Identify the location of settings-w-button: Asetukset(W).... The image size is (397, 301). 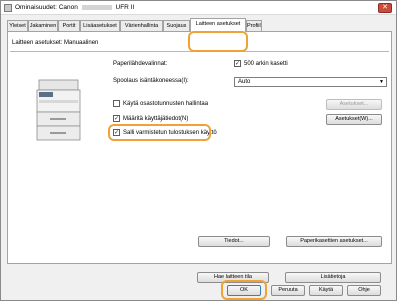
(354, 119).